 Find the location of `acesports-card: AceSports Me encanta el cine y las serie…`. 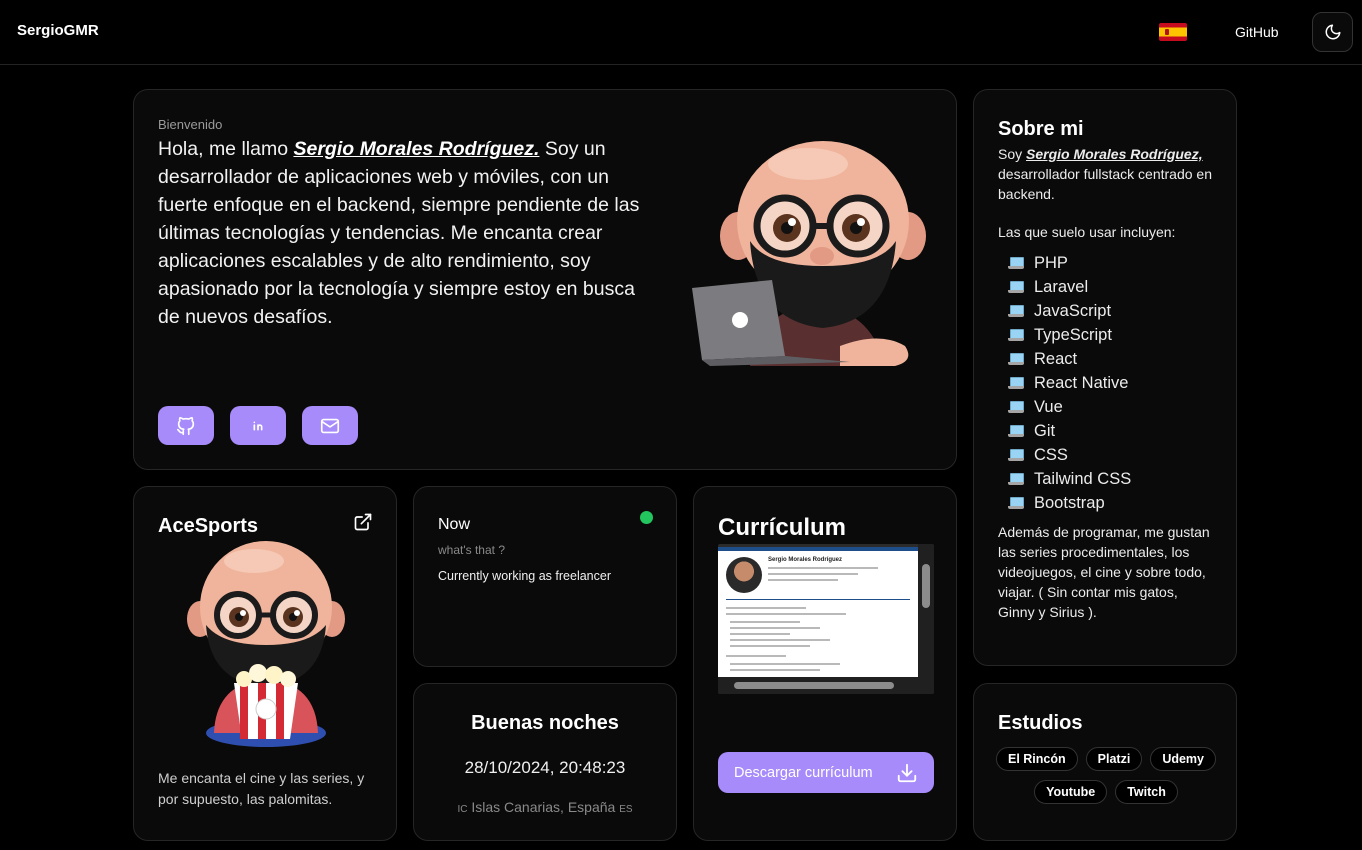

acesports-card: AceSports Me encanta el cine y las serie… is located at coordinates (265, 663).